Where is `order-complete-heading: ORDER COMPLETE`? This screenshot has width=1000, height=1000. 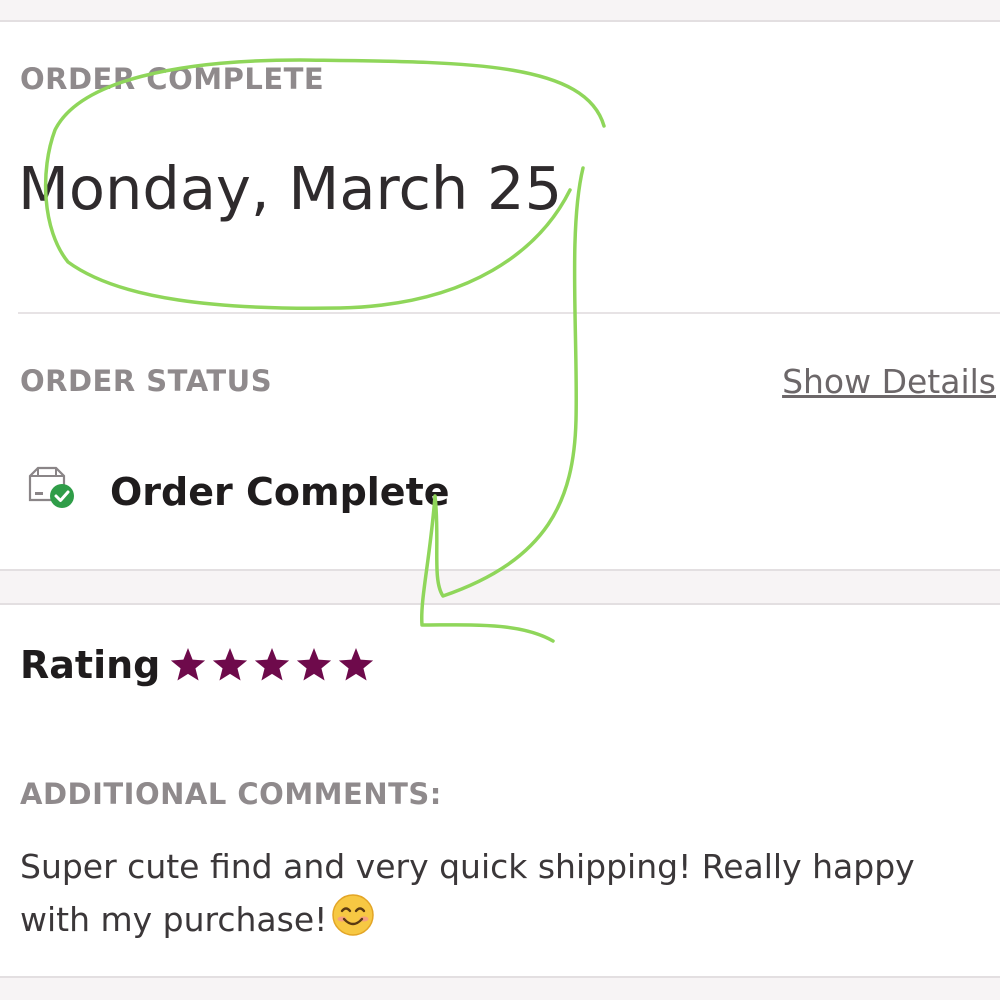
order-complete-heading: ORDER COMPLETE is located at coordinates (172, 79).